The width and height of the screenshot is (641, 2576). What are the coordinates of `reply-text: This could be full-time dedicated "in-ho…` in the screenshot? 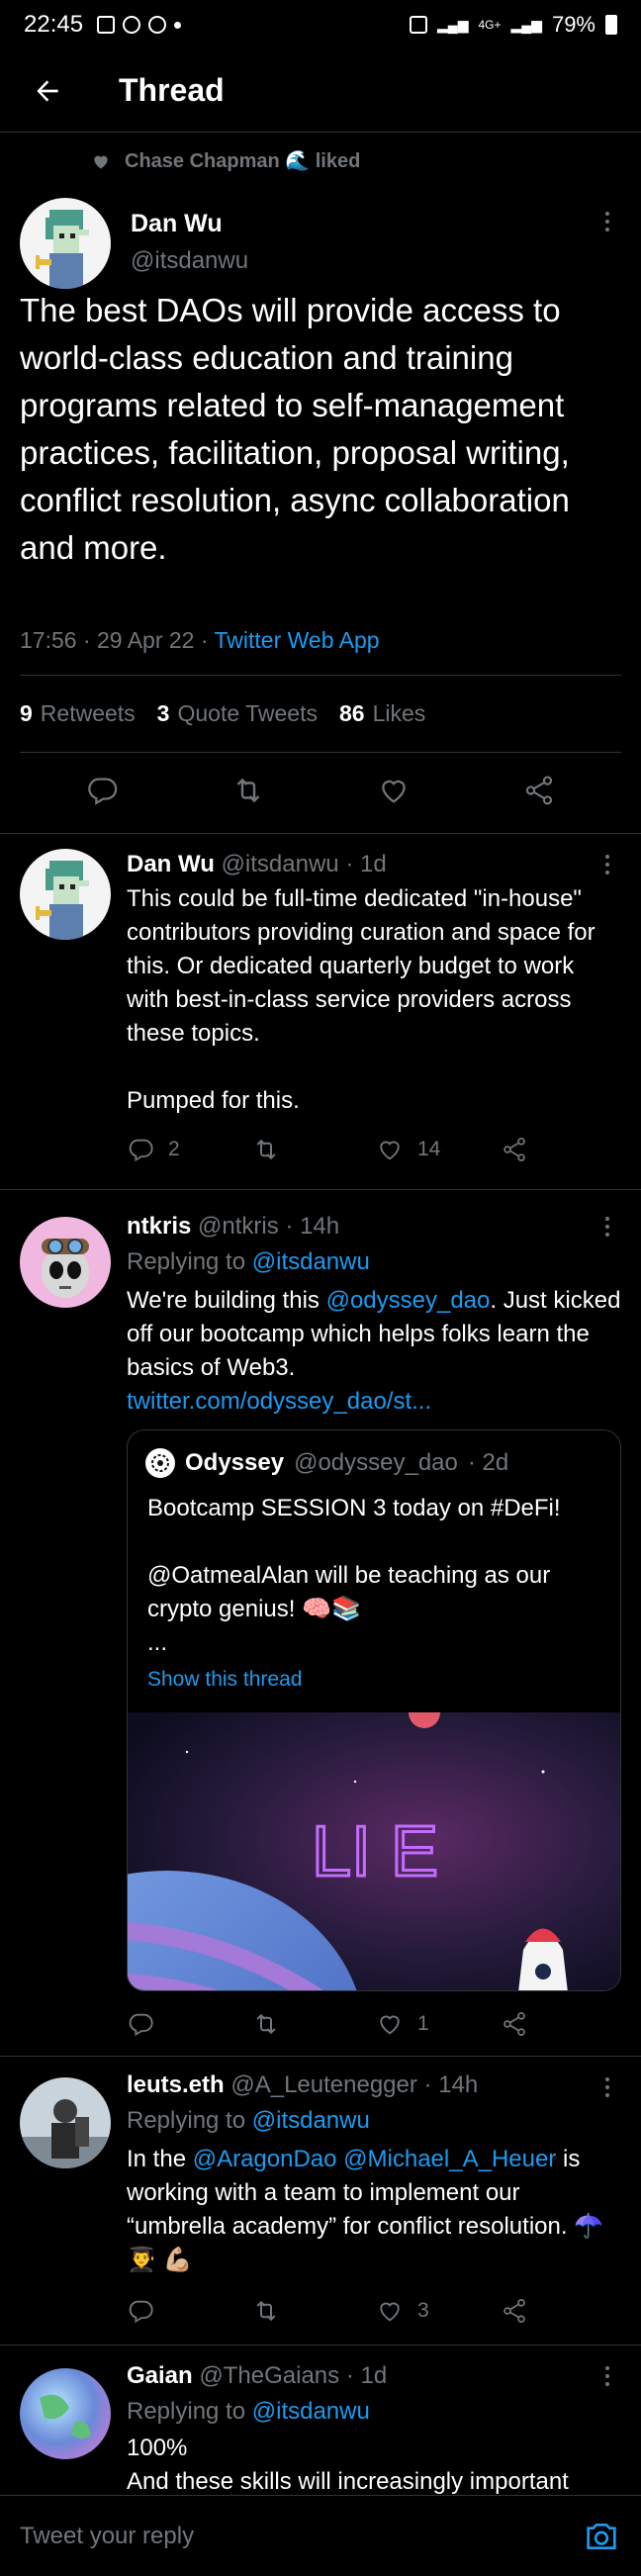 It's located at (374, 1000).